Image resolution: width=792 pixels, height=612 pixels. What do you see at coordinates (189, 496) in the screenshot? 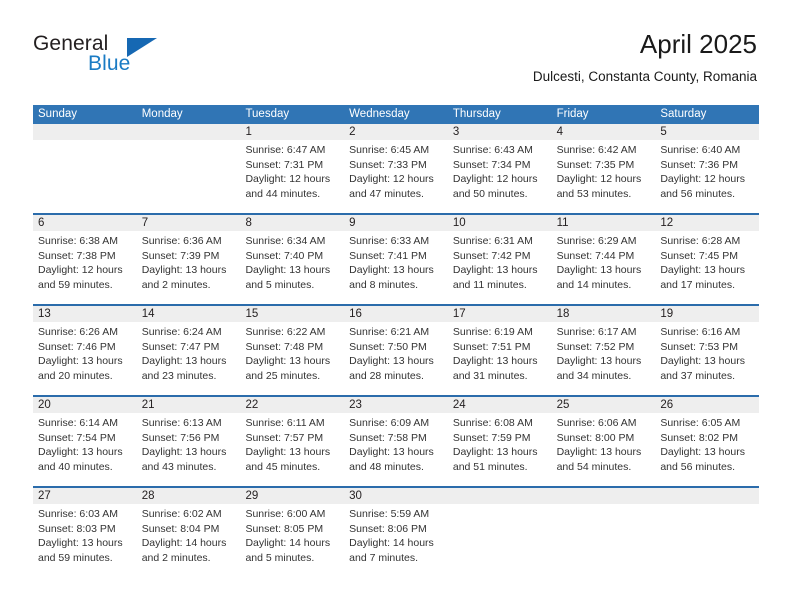
I see `day-number: 28` at bounding box center [189, 496].